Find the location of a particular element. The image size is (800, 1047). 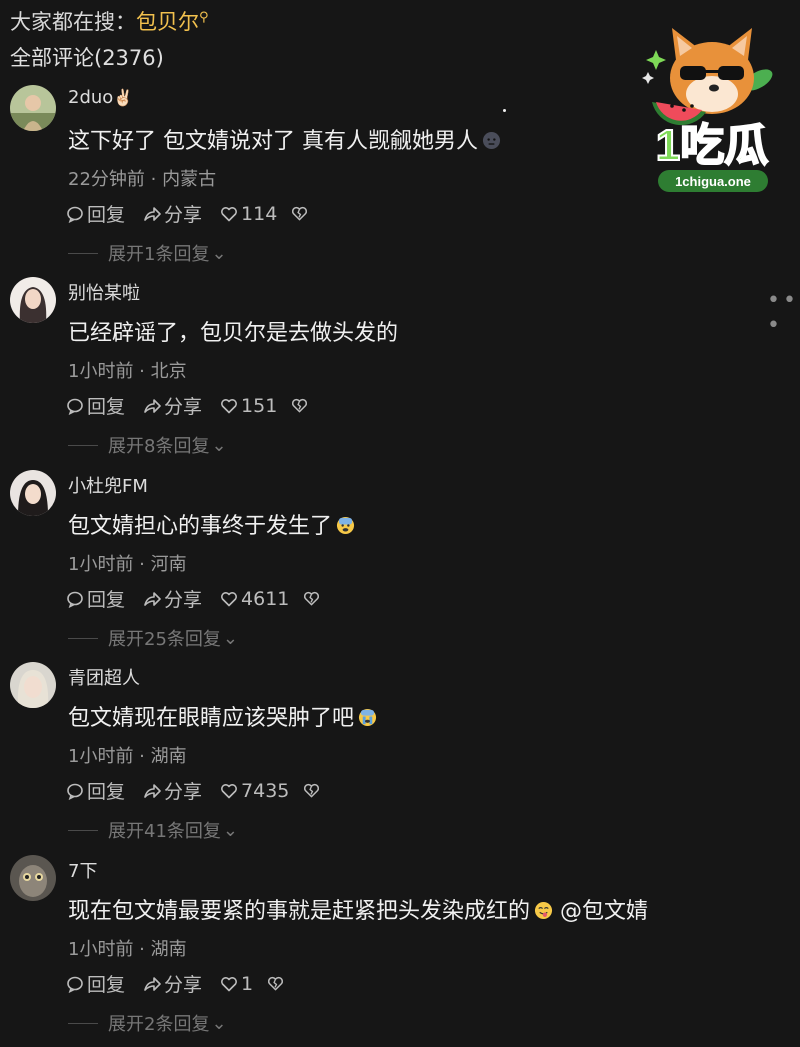

like-count: 114 is located at coordinates (259, 213).